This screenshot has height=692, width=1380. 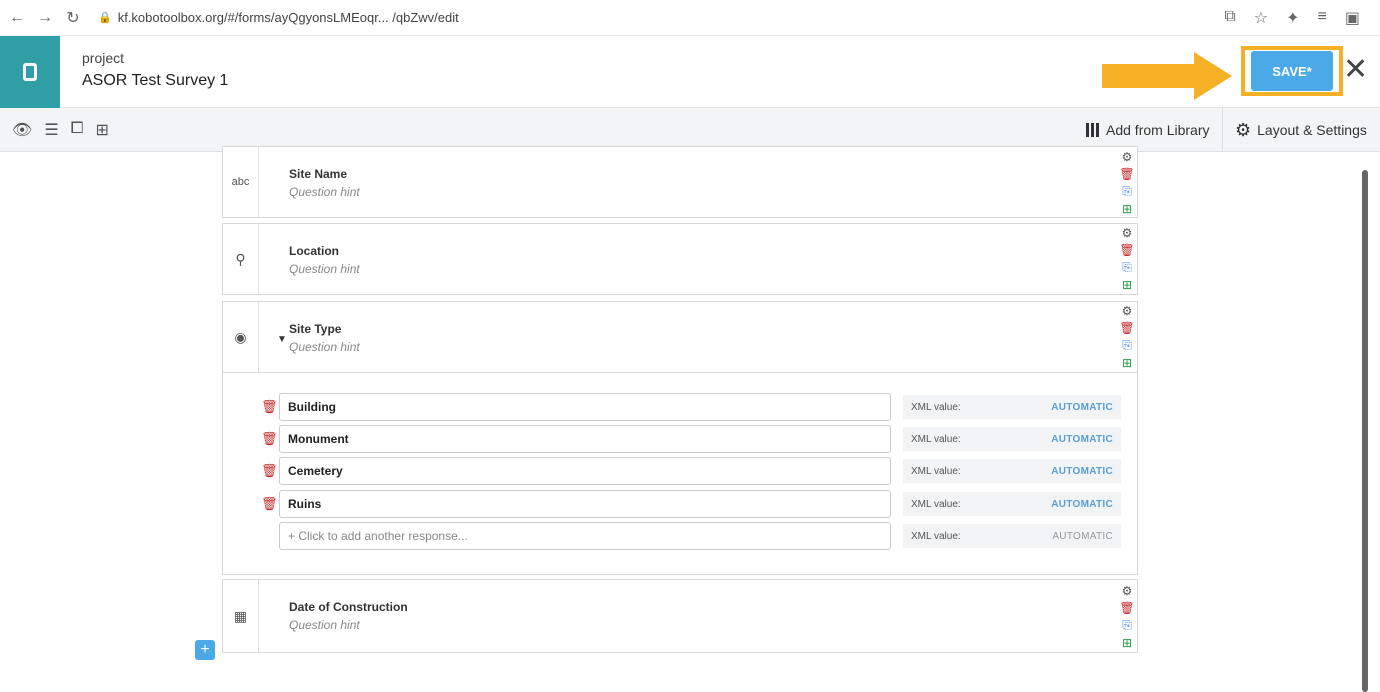 What do you see at coordinates (315, 329) in the screenshot?
I see `question-label: Site Type` at bounding box center [315, 329].